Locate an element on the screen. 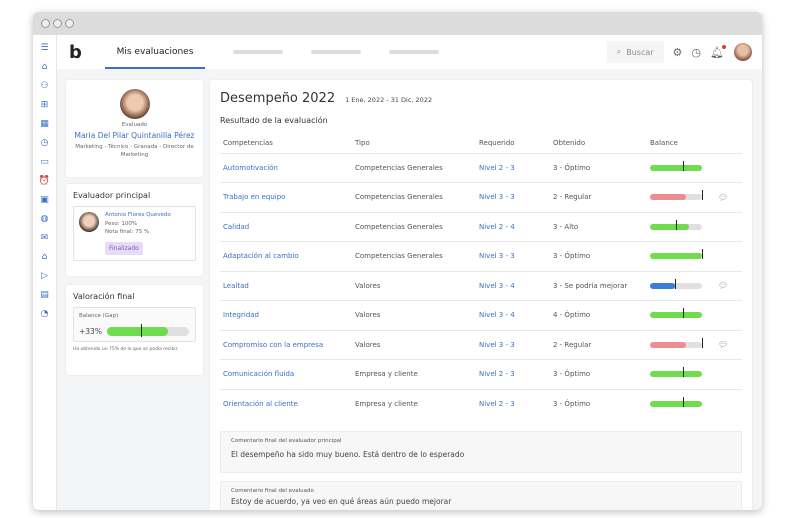 The width and height of the screenshot is (790, 518). maximize-window-button is located at coordinates (69, 23).